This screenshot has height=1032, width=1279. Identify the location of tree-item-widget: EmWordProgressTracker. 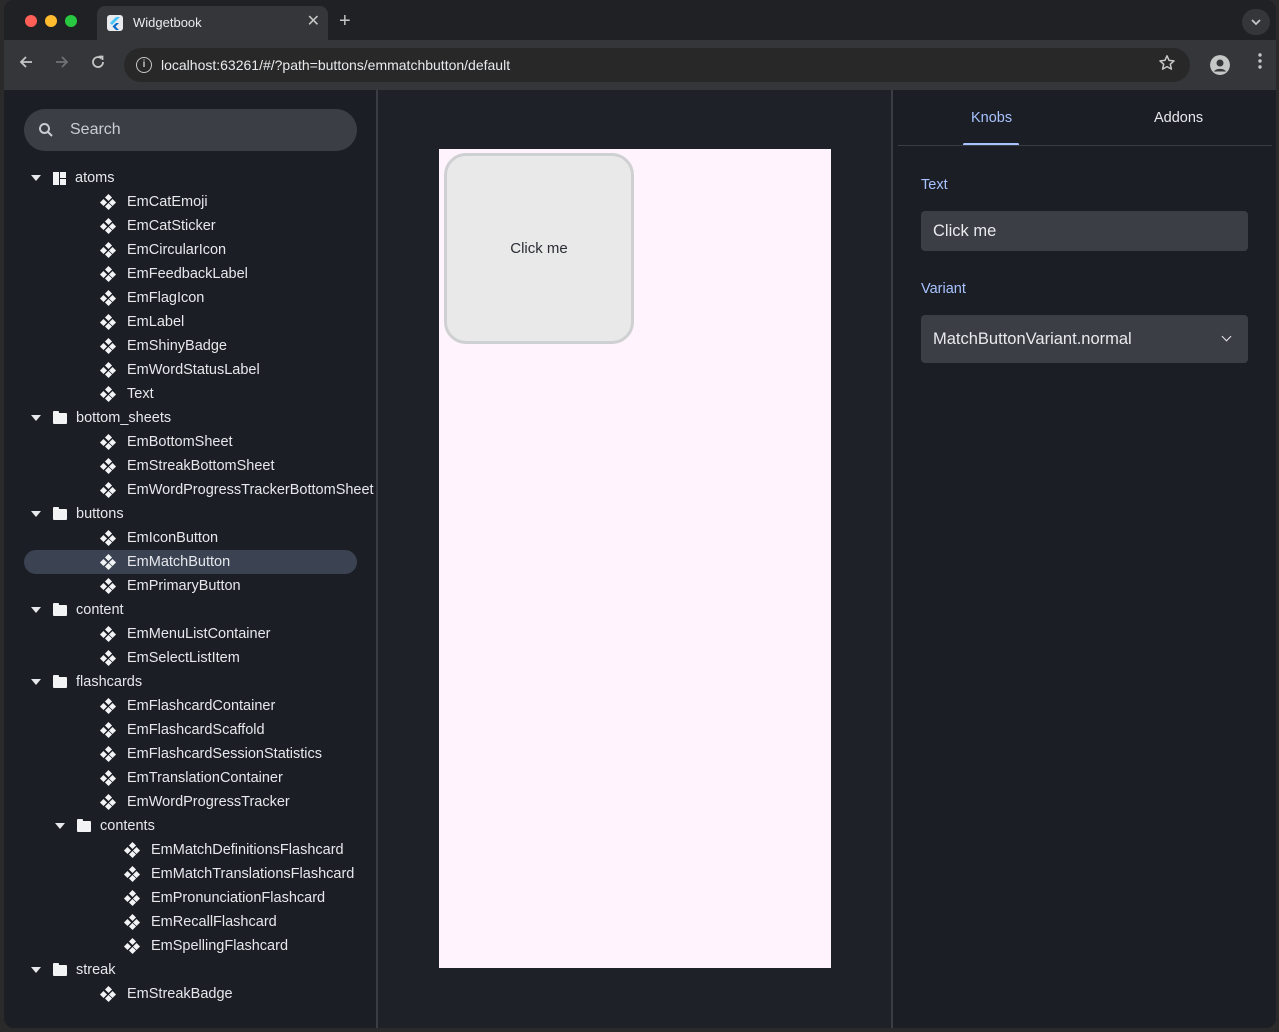
(190, 802).